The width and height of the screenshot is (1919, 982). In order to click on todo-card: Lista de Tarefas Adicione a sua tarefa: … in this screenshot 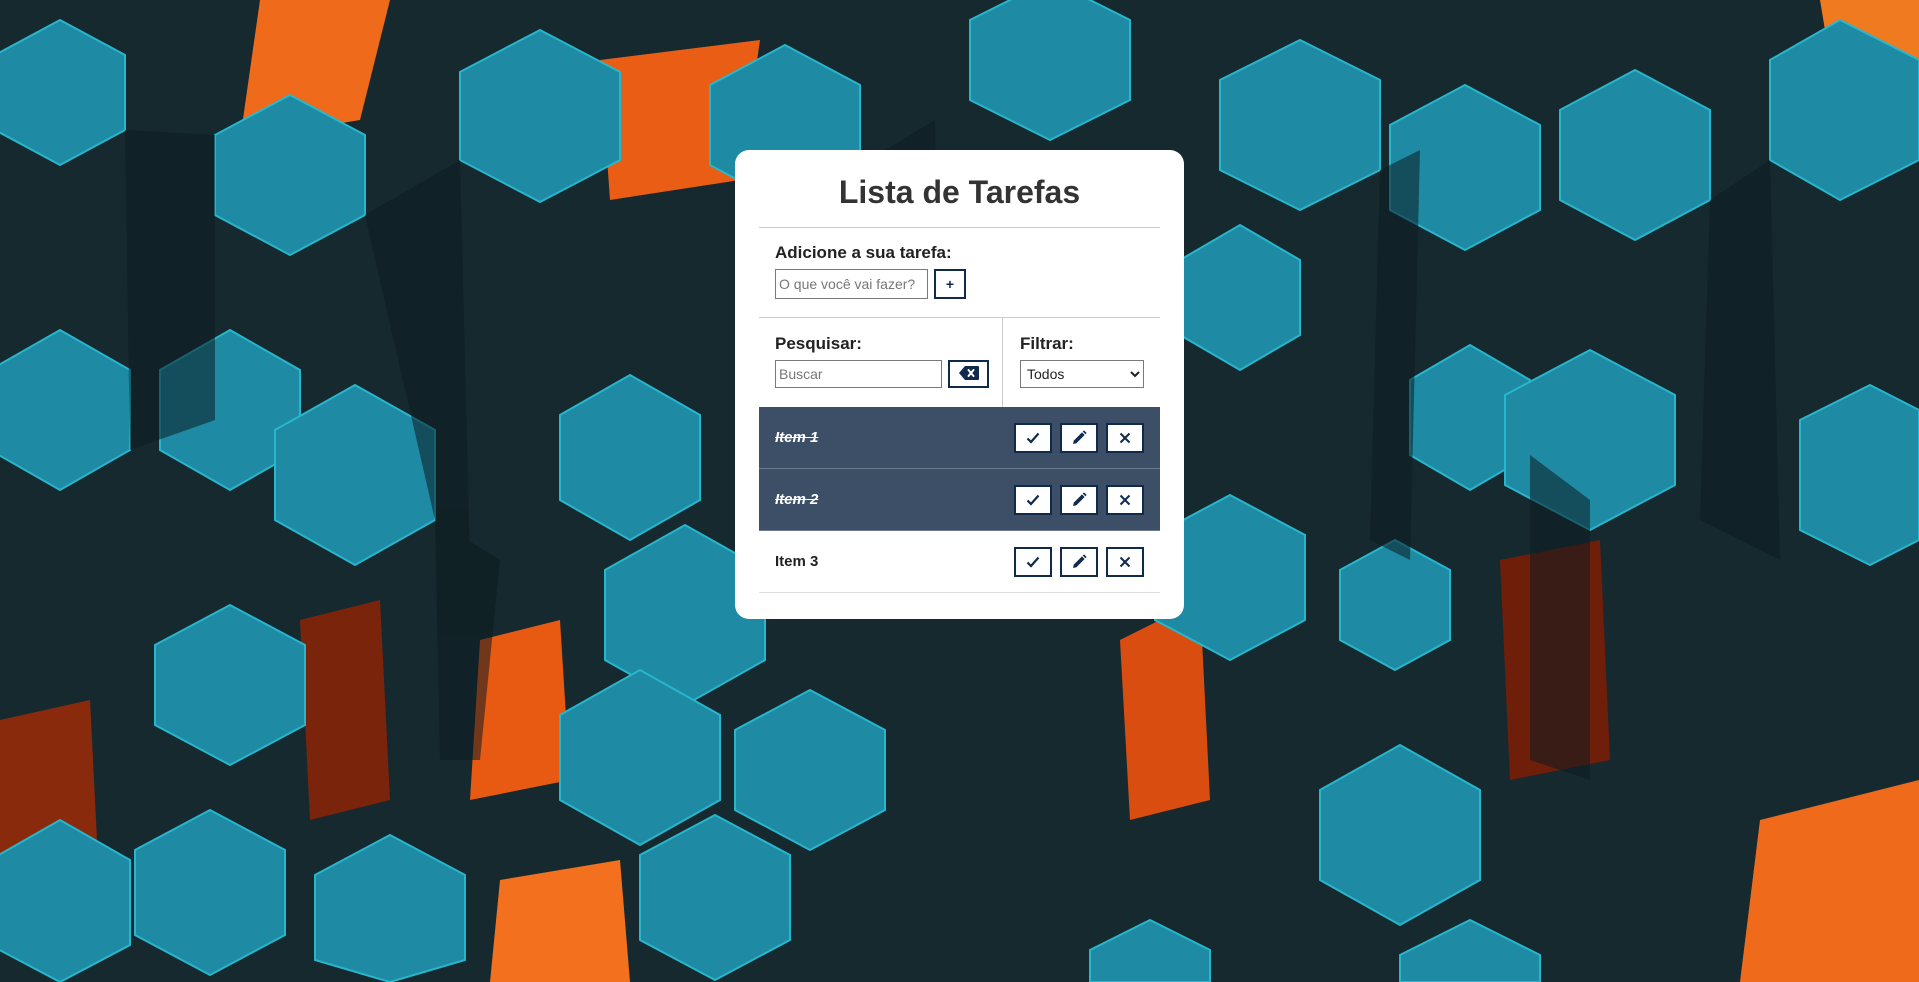, I will do `click(959, 384)`.